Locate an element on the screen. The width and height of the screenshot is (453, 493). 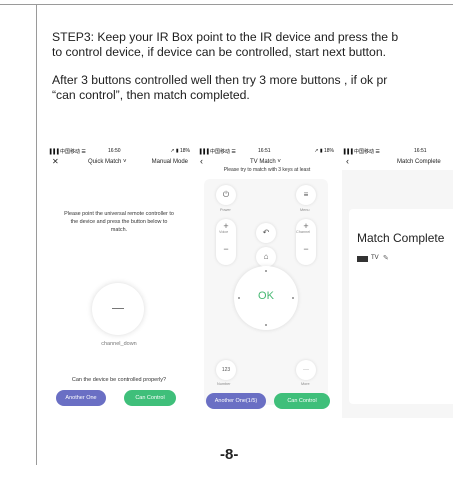
close-icon: ✕ is located at coordinates (55, 161).